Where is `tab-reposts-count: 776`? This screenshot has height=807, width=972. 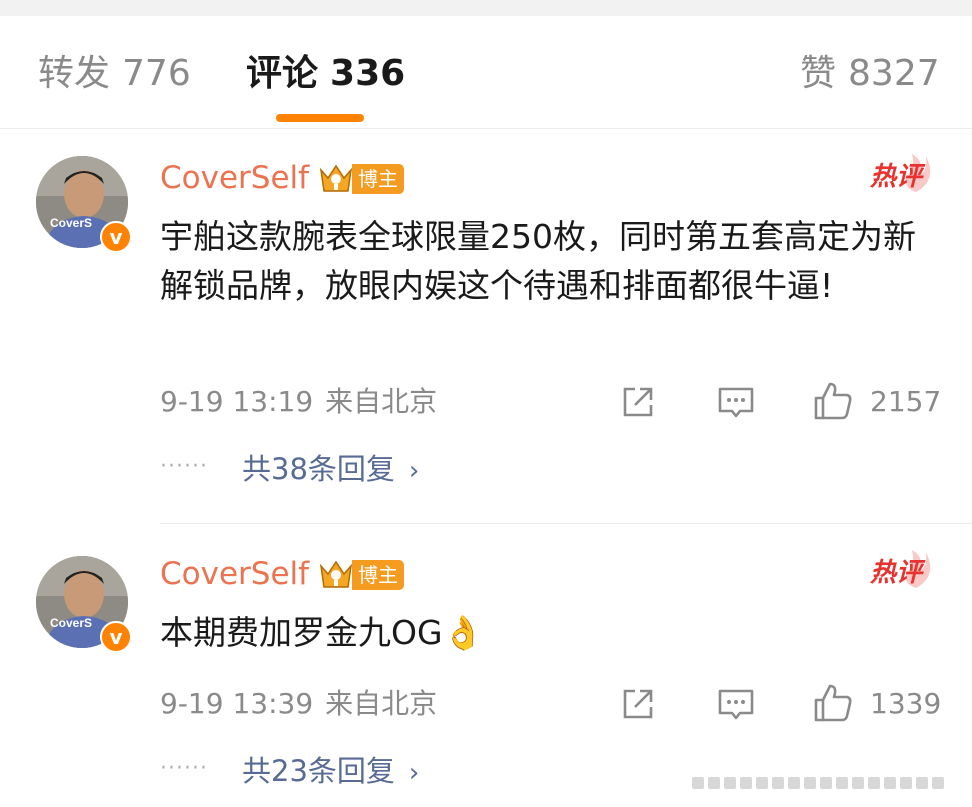 tab-reposts-count: 776 is located at coordinates (156, 73).